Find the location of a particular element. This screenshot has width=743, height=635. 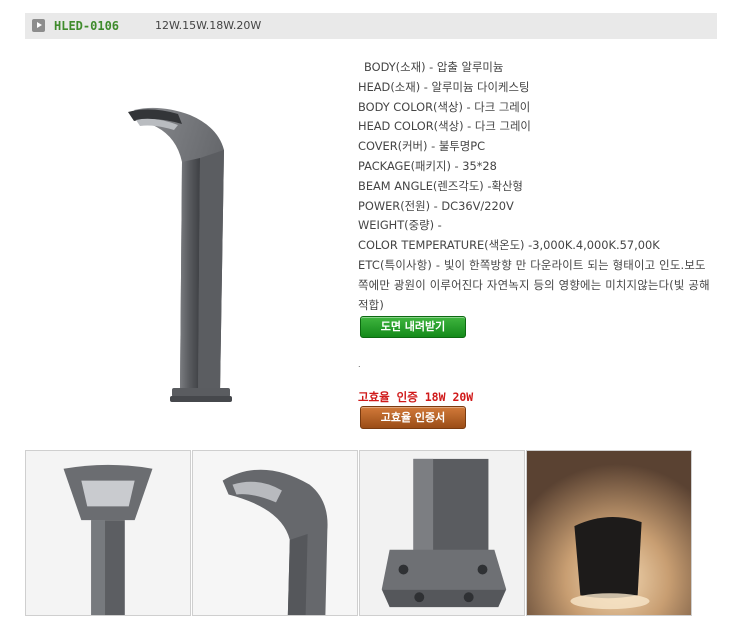

product-header: HLED-0106 12W.15W.18W.20W is located at coordinates (371, 26).